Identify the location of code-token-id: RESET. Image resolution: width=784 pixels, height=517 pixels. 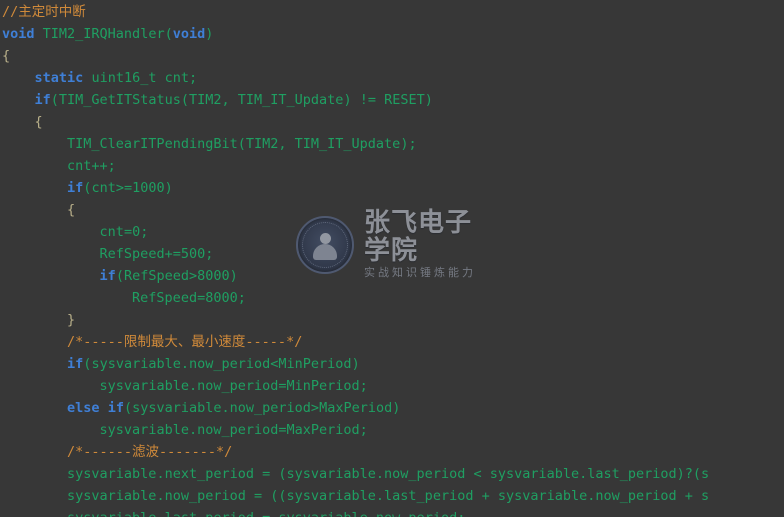
(404, 100).